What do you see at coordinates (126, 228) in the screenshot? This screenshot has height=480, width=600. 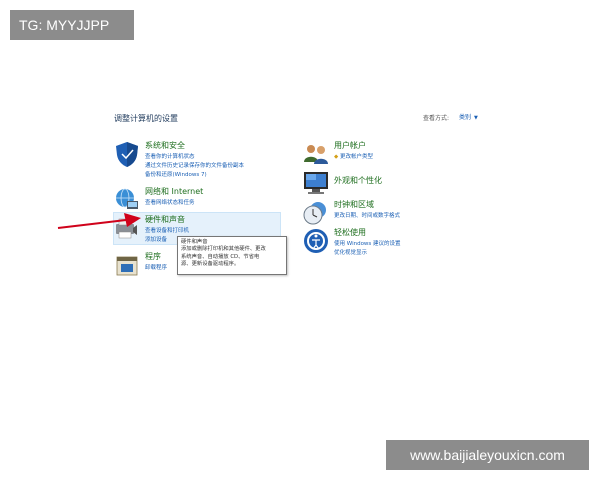 I see `printer-speaker-icon` at bounding box center [126, 228].